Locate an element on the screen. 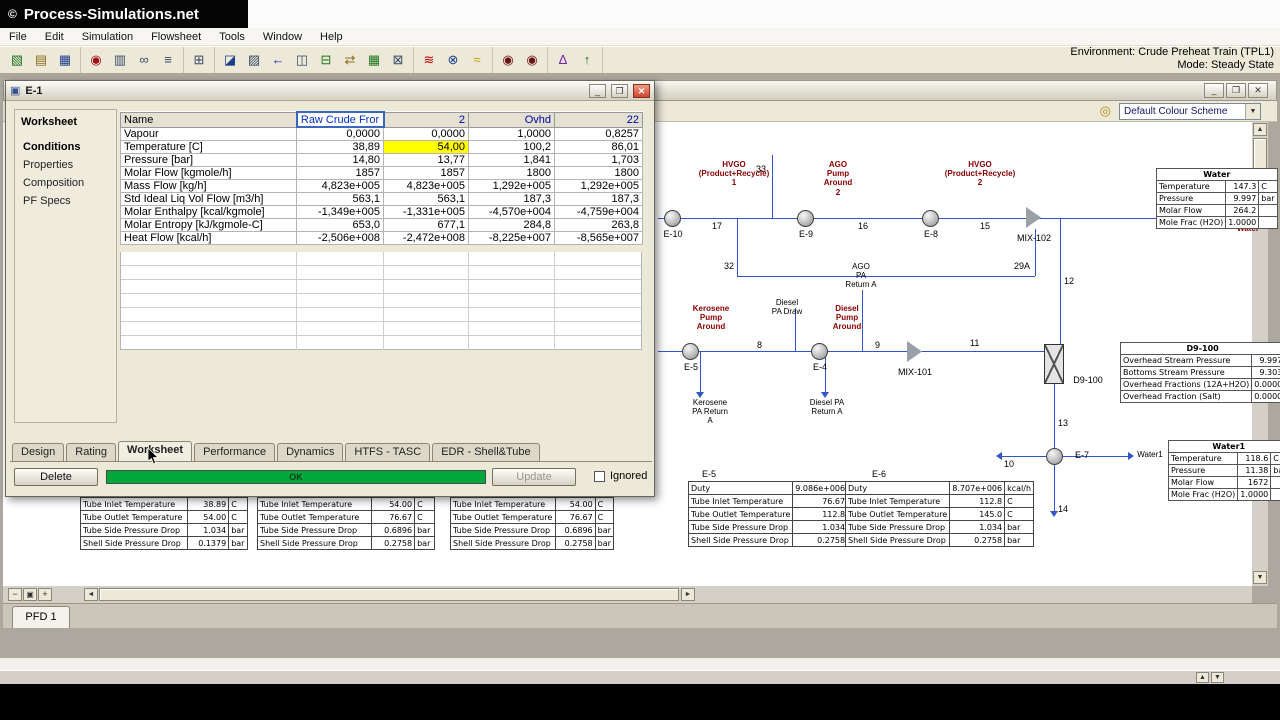 The height and width of the screenshot is (720, 1280). solver-up-icon: ↑ is located at coordinates (587, 60).